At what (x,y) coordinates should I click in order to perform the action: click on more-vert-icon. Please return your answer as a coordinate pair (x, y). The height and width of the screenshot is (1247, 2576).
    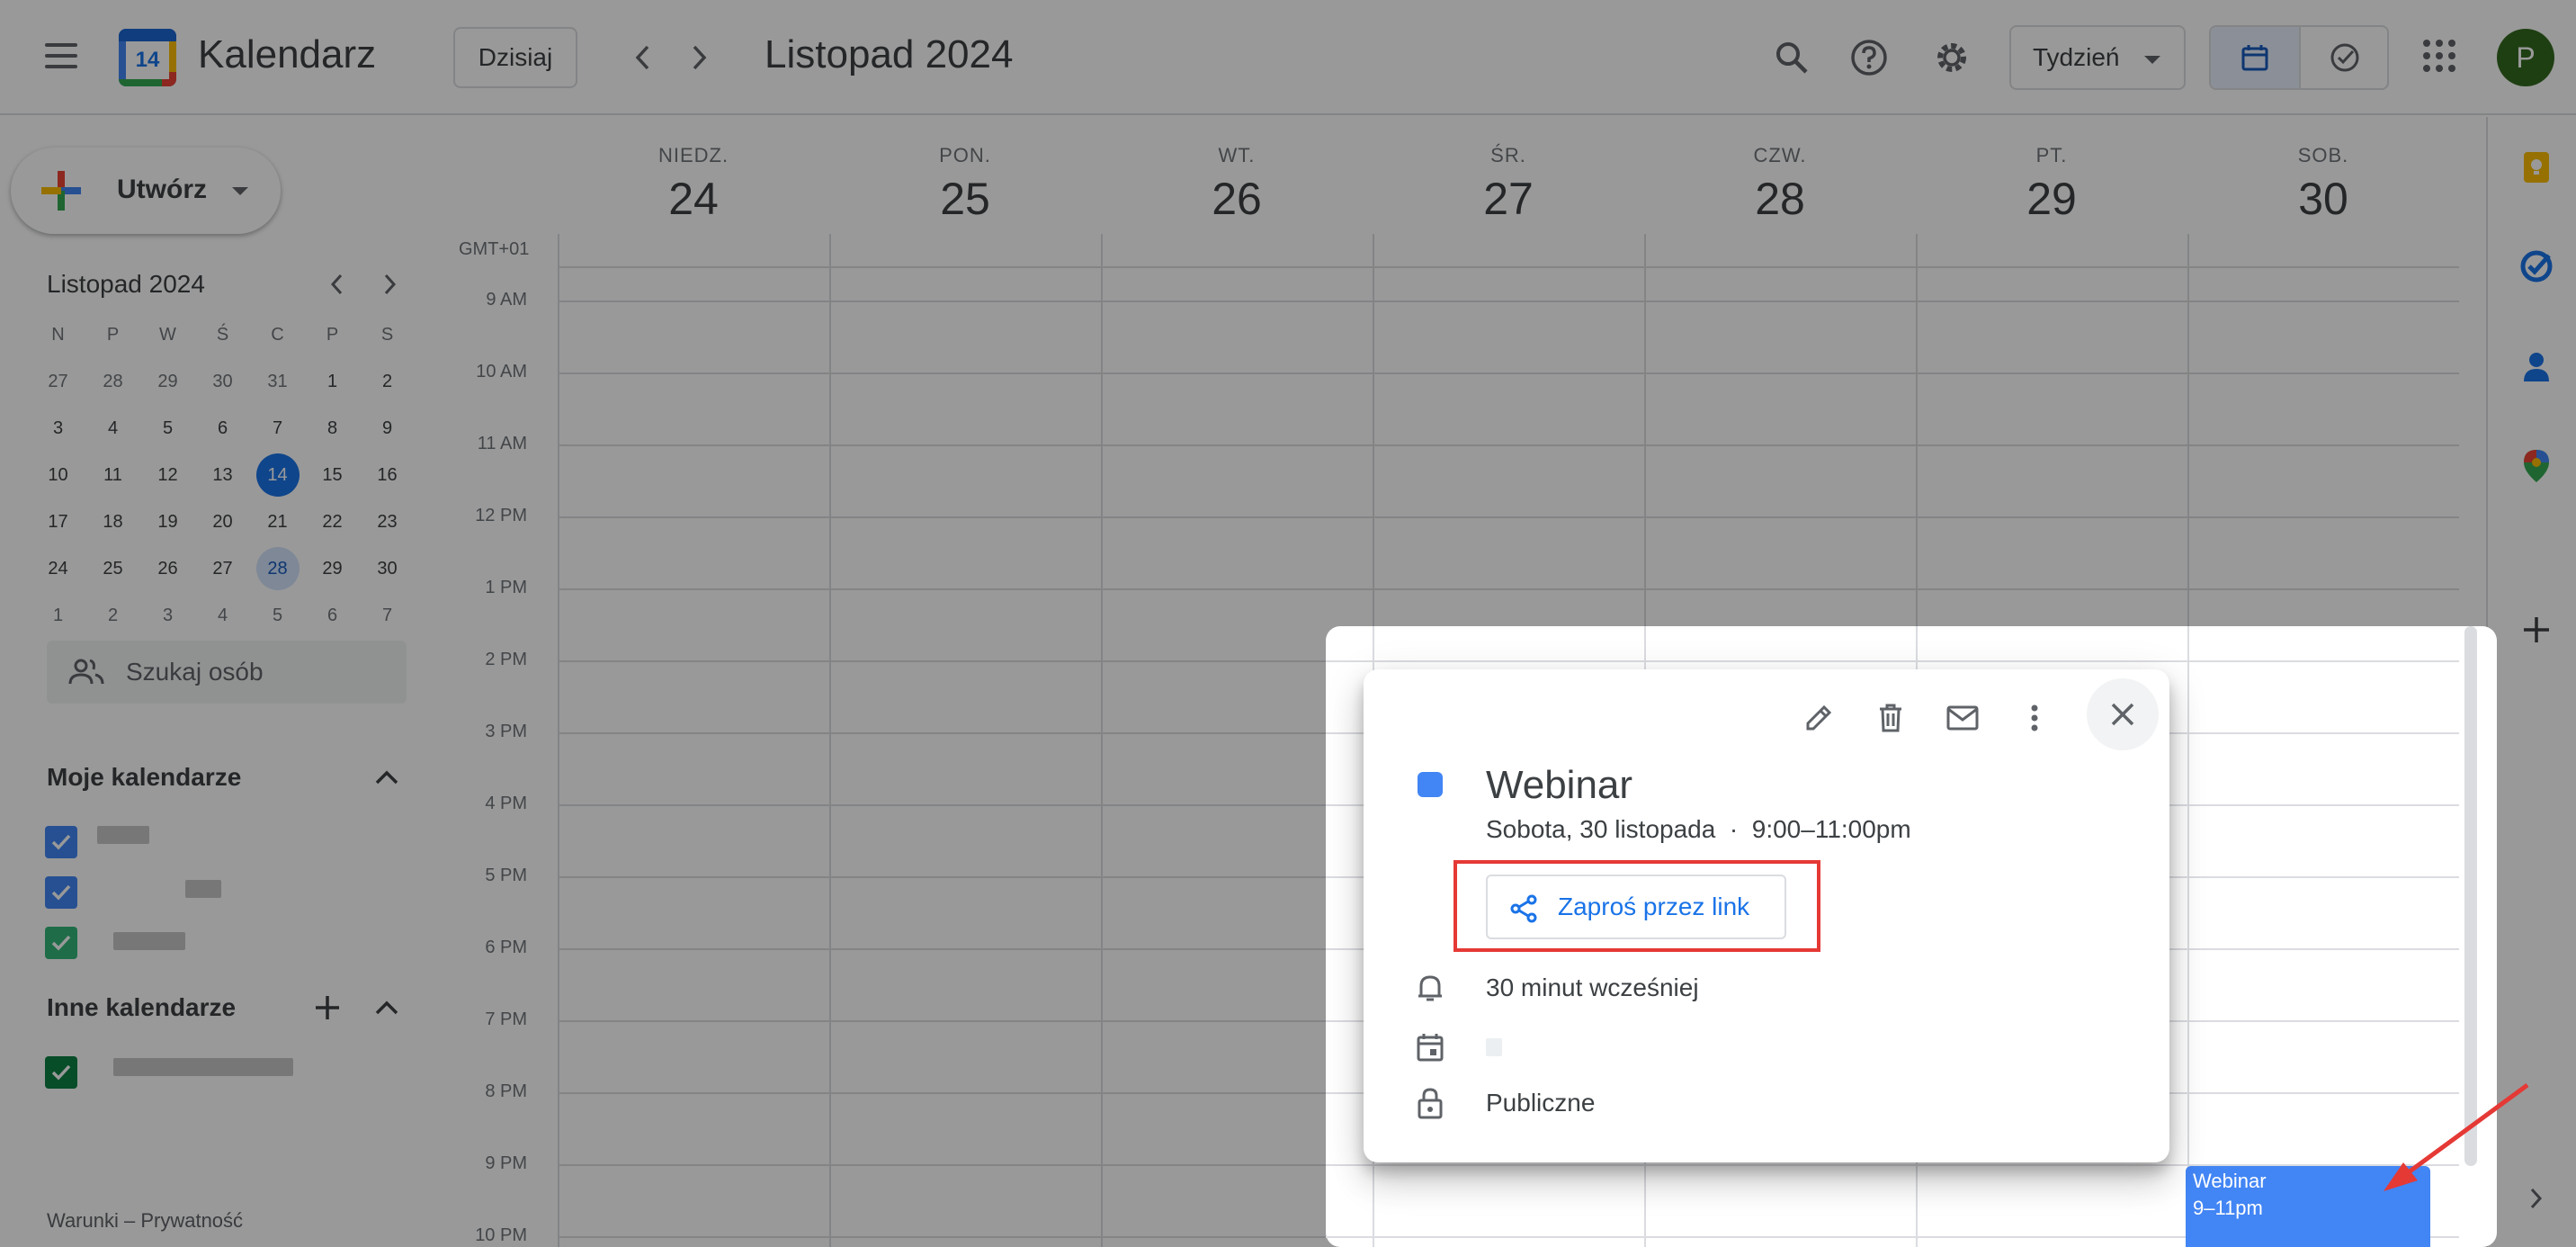
    Looking at the image, I should click on (2035, 717).